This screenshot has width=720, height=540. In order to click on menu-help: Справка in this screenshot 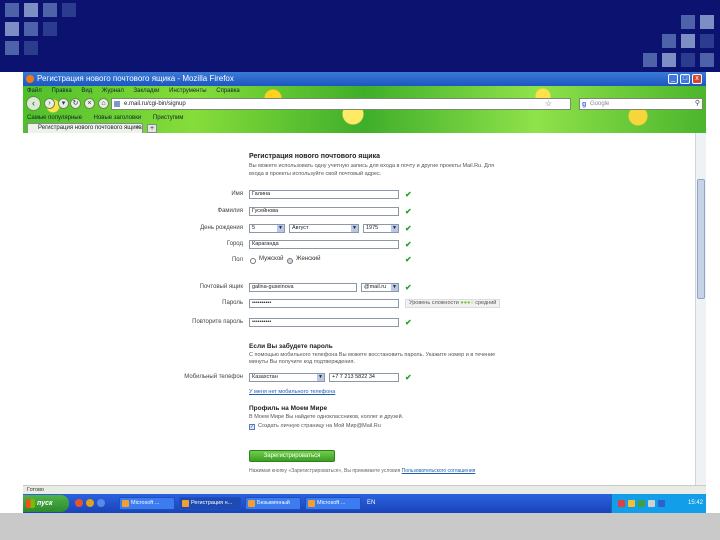, I will do `click(228, 91)`.